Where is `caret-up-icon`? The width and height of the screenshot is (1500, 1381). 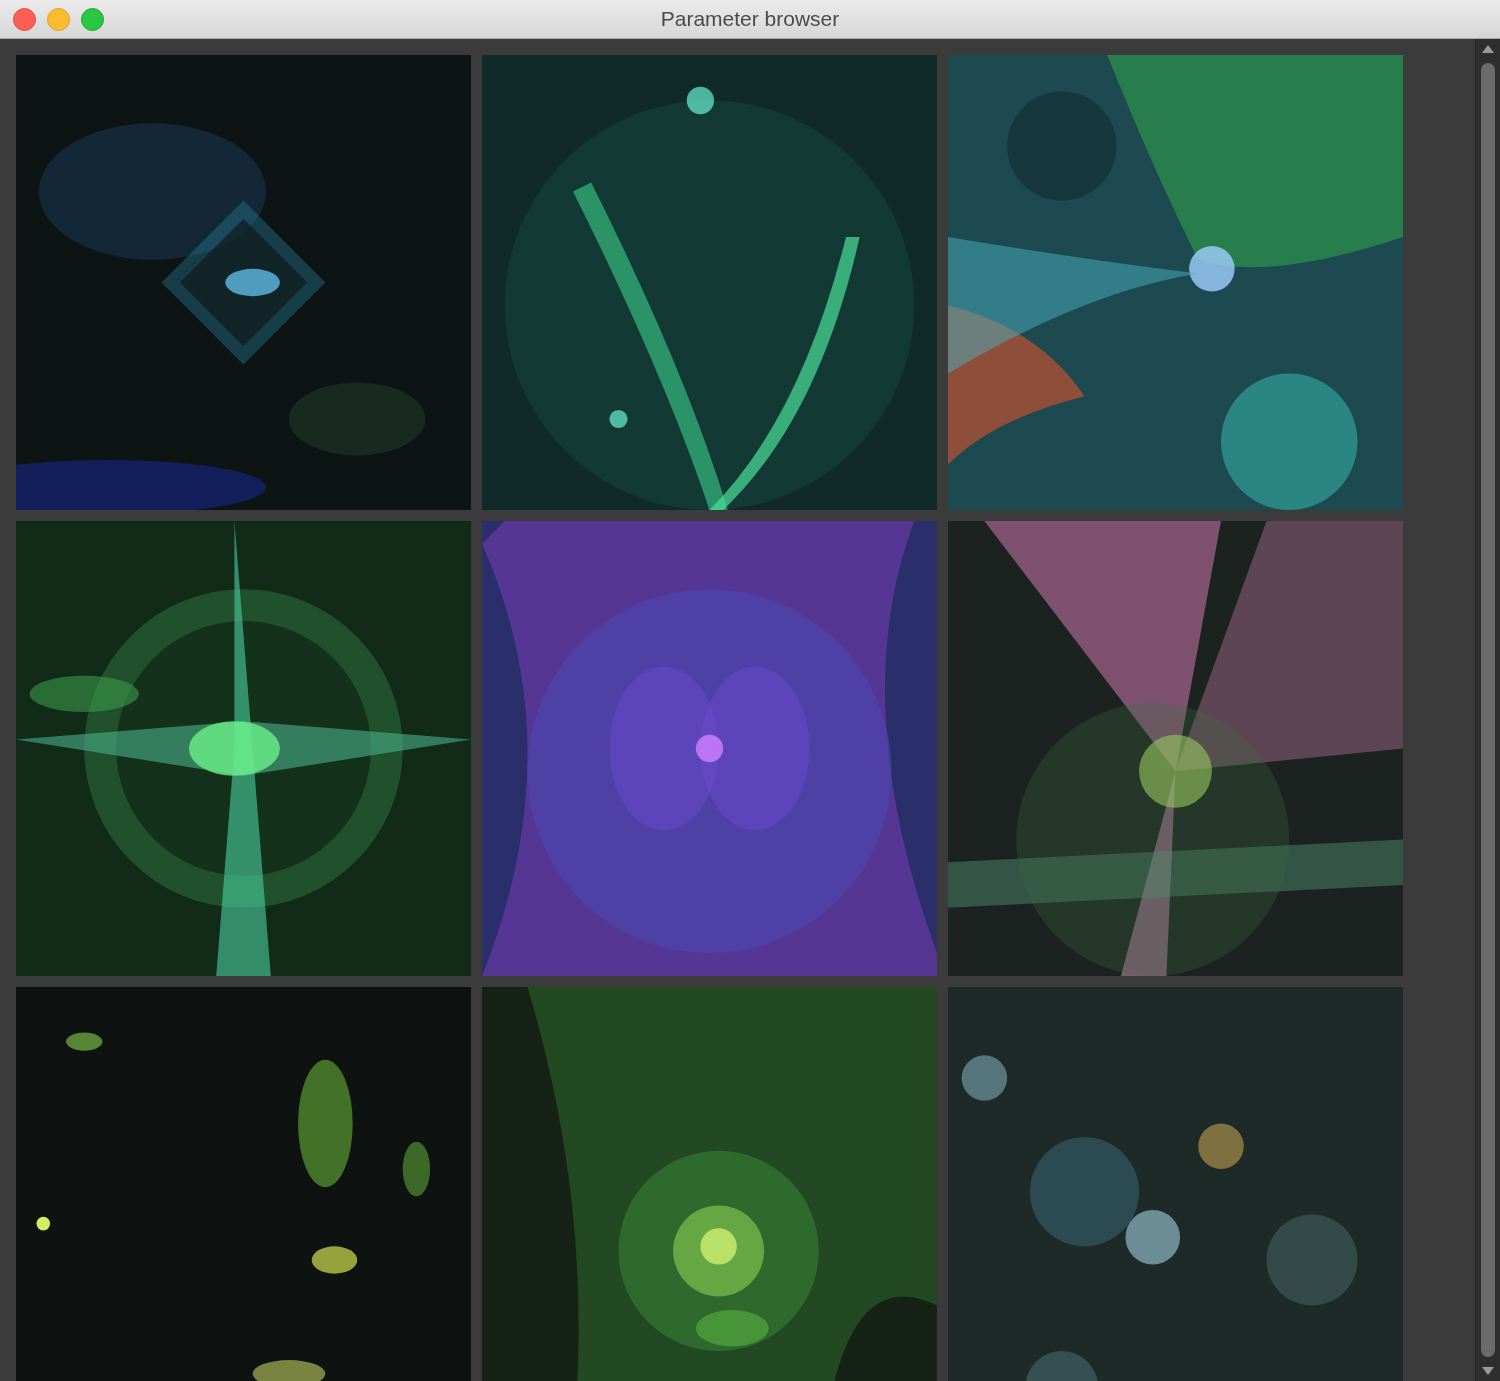 caret-up-icon is located at coordinates (1488, 49).